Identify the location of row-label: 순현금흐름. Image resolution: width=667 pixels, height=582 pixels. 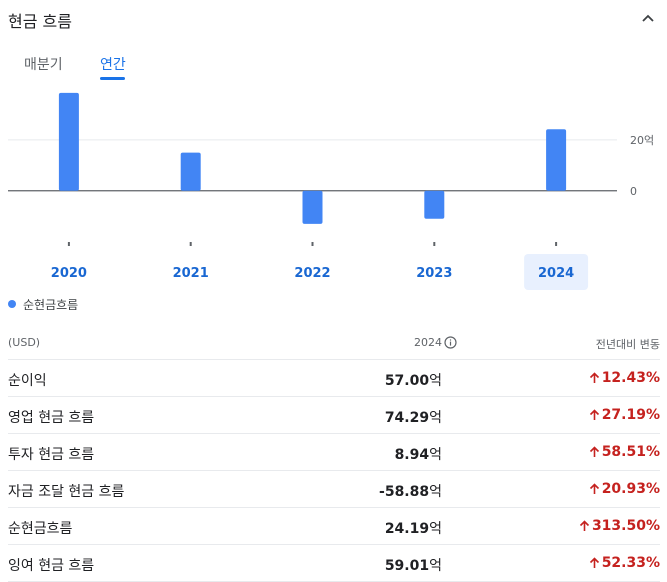
(40, 529).